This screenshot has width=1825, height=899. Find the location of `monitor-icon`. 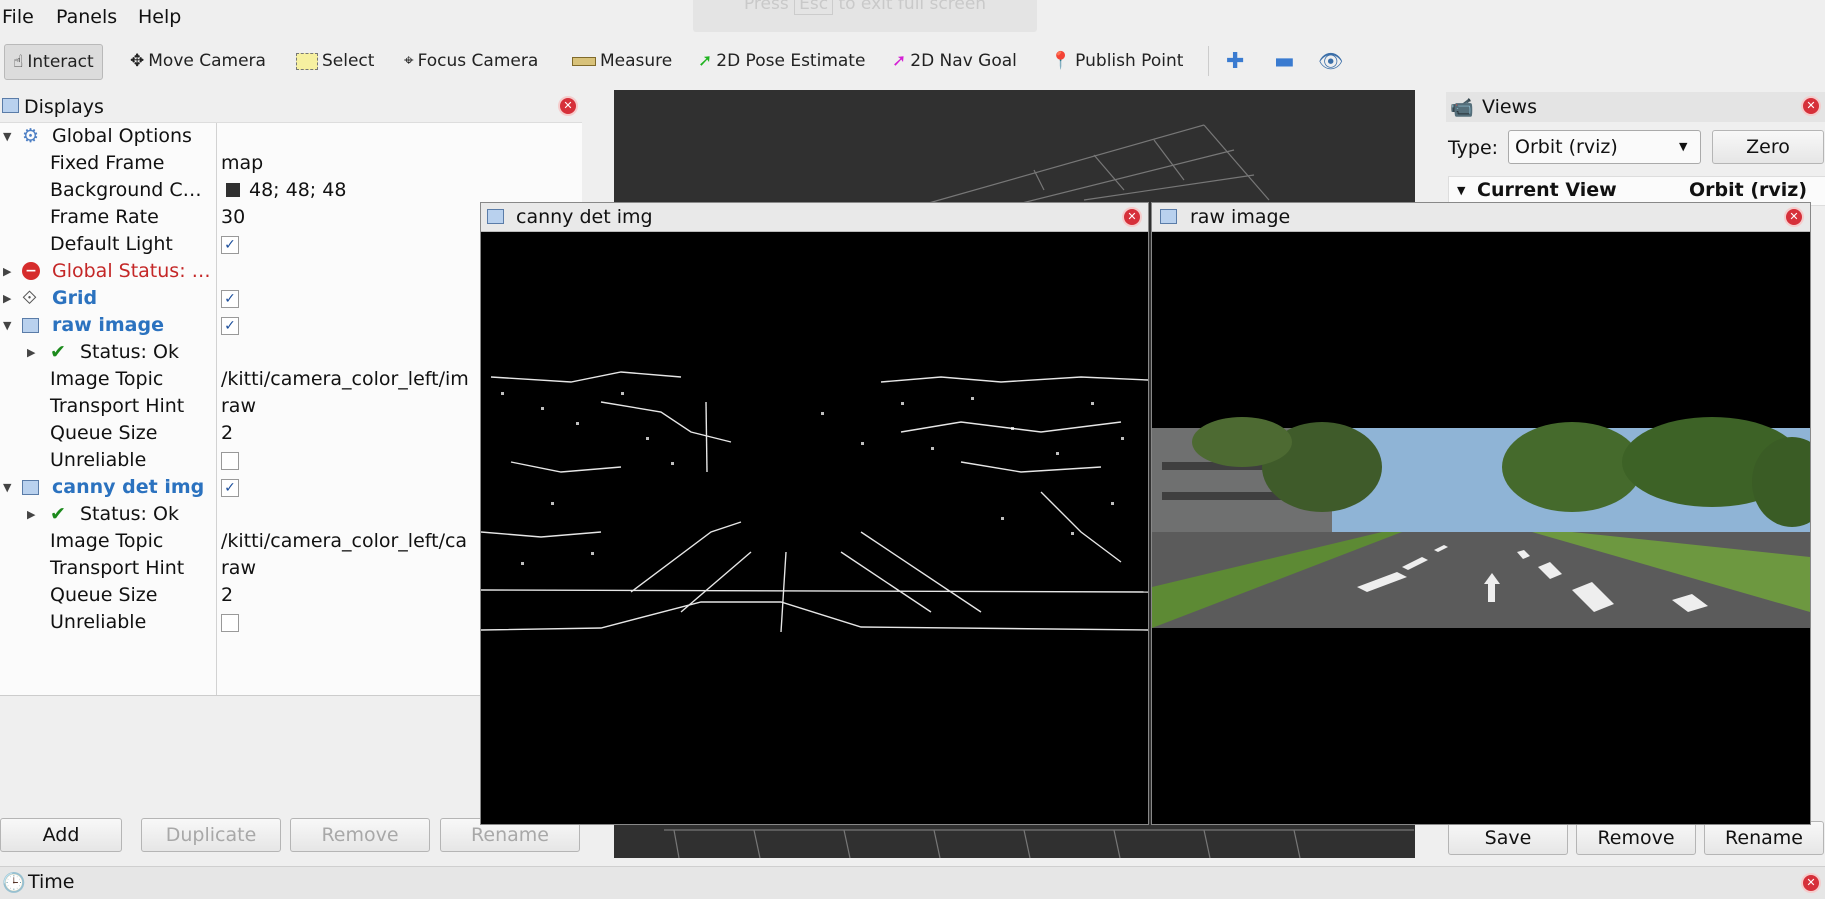

monitor-icon is located at coordinates (10, 105).